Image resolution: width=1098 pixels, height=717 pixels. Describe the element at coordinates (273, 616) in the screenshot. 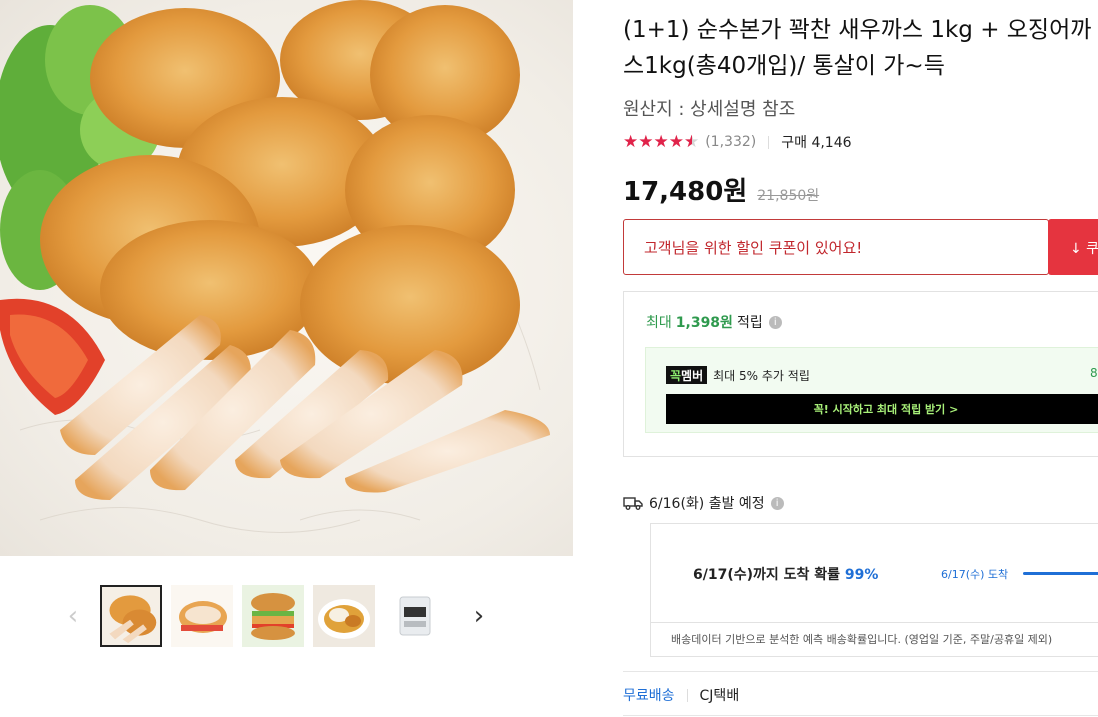

I see `thumbnail-burger` at that location.